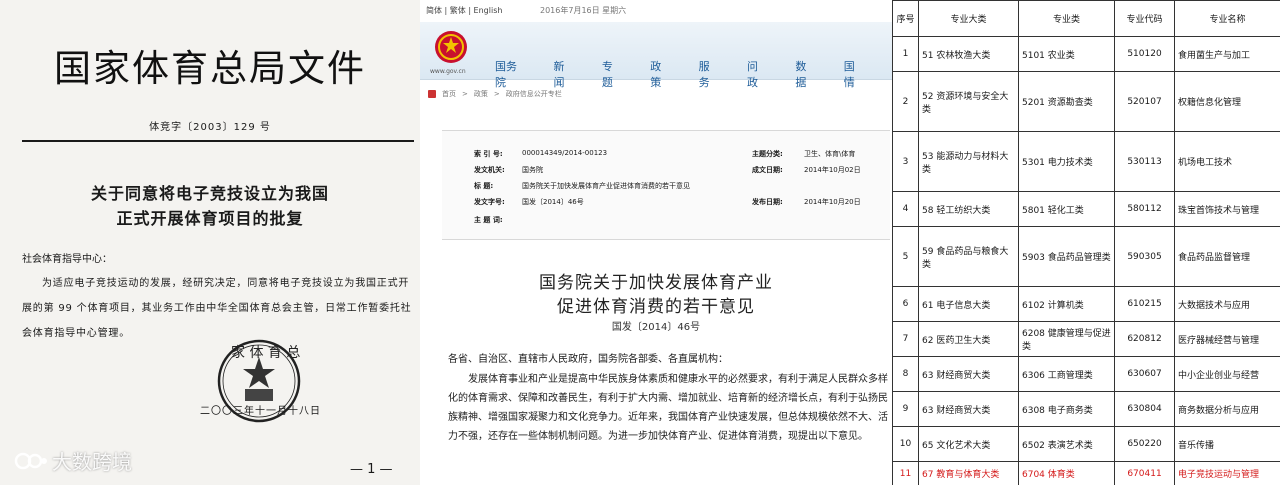 The image size is (1280, 485). Describe the element at coordinates (1086, 304) in the screenshot. I see `table-row: 6 61 电子信息大类 6102 计算机类 610215 大数据技术与应用` at that location.